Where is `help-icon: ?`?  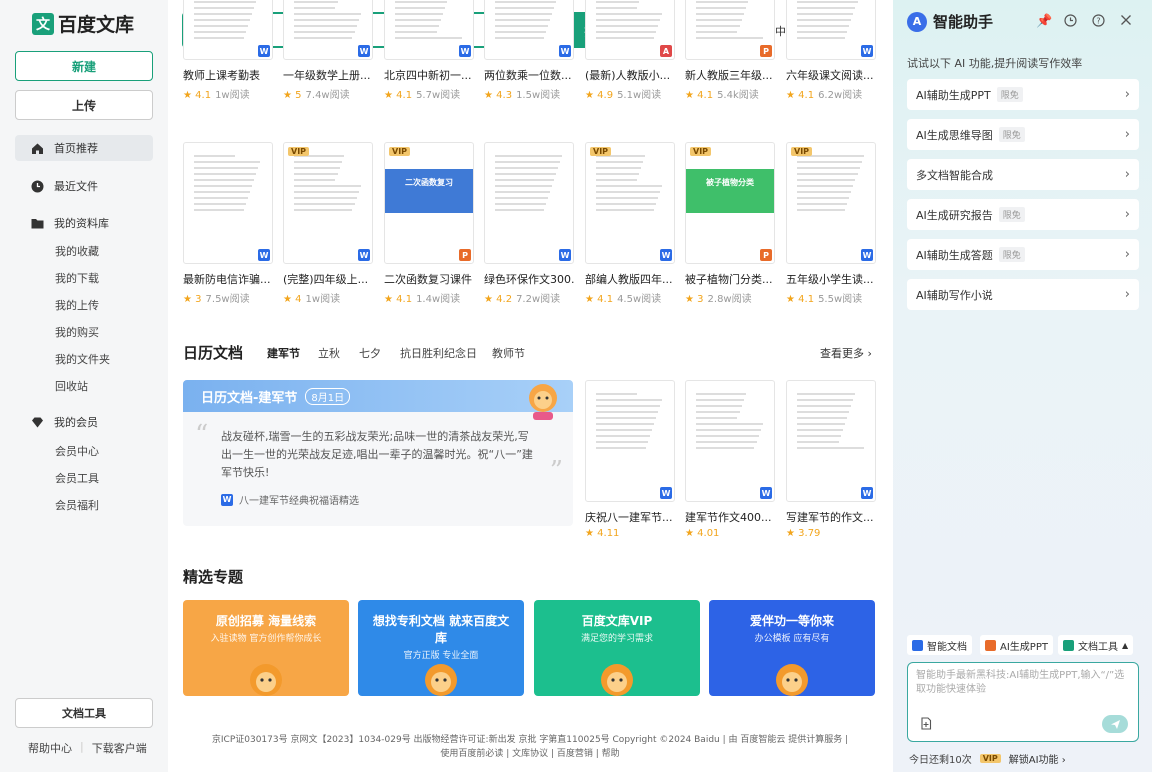 help-icon: ? is located at coordinates (1098, 22).